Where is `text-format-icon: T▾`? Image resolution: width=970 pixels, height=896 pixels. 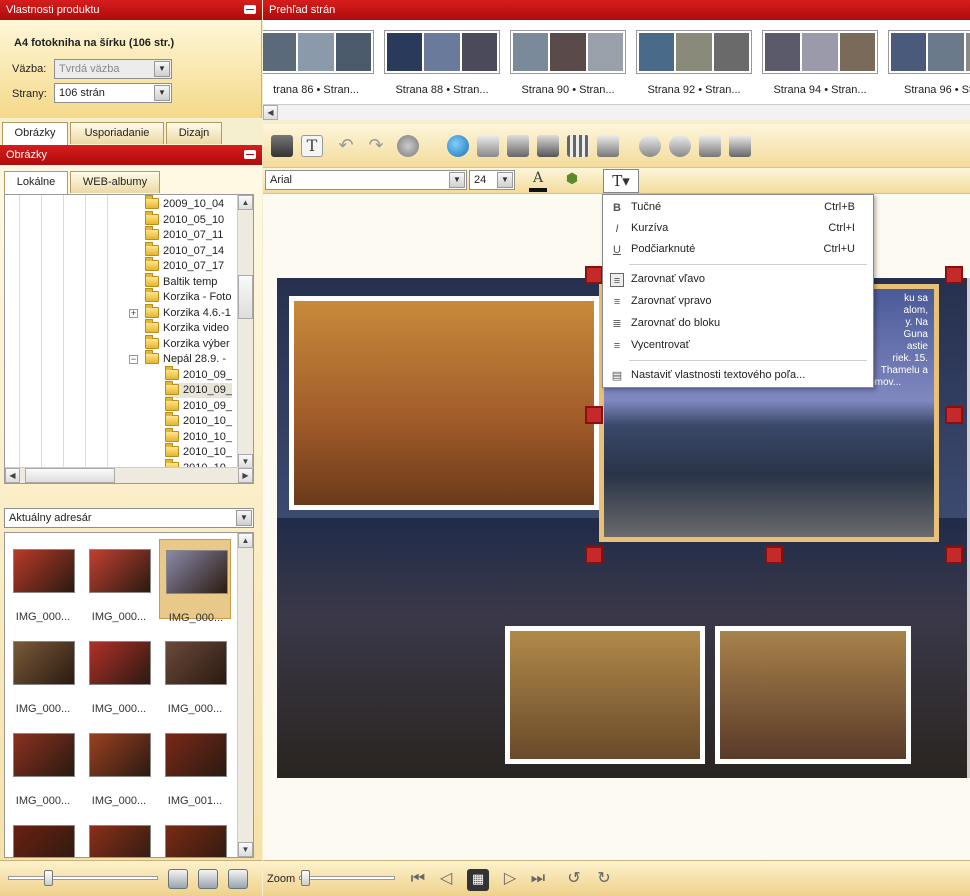 text-format-icon: T▾ is located at coordinates (621, 181).